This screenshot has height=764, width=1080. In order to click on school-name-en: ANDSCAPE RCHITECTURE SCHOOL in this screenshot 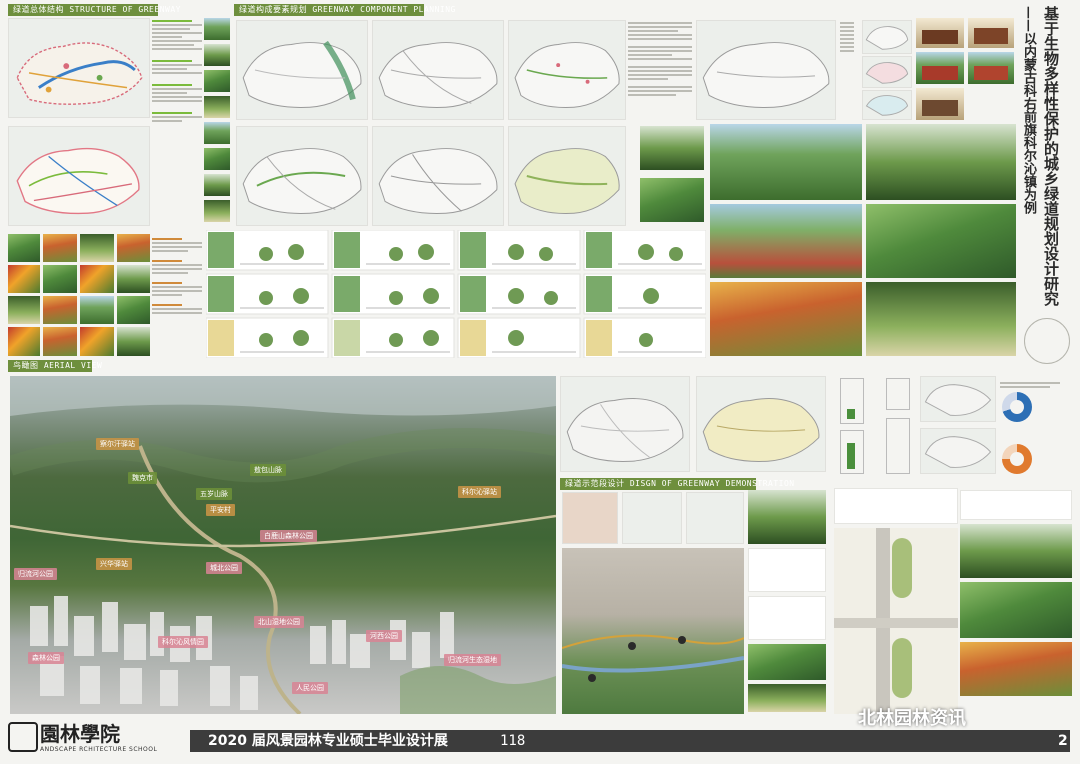, I will do `click(99, 749)`.